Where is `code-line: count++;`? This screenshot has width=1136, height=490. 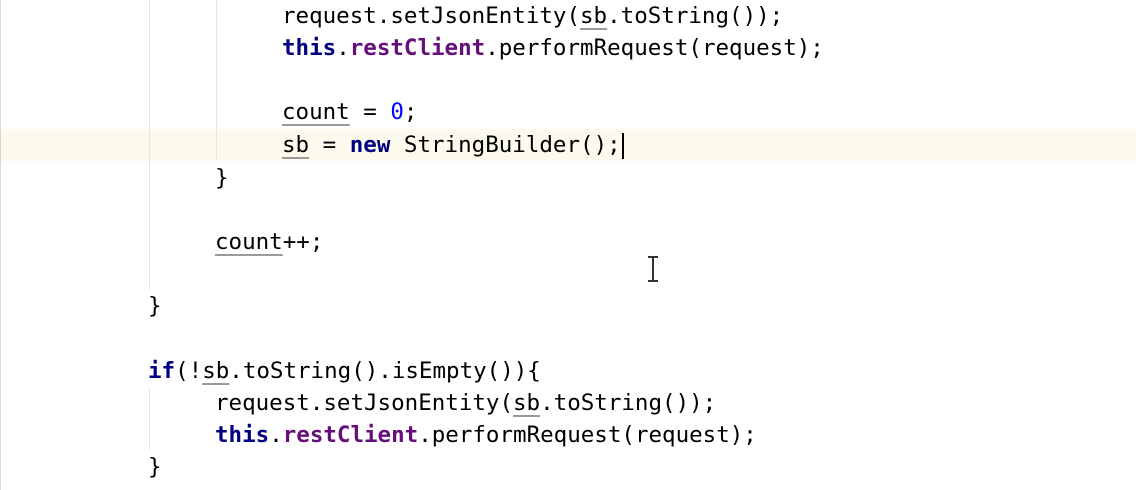 code-line: count++; is located at coordinates (269, 242).